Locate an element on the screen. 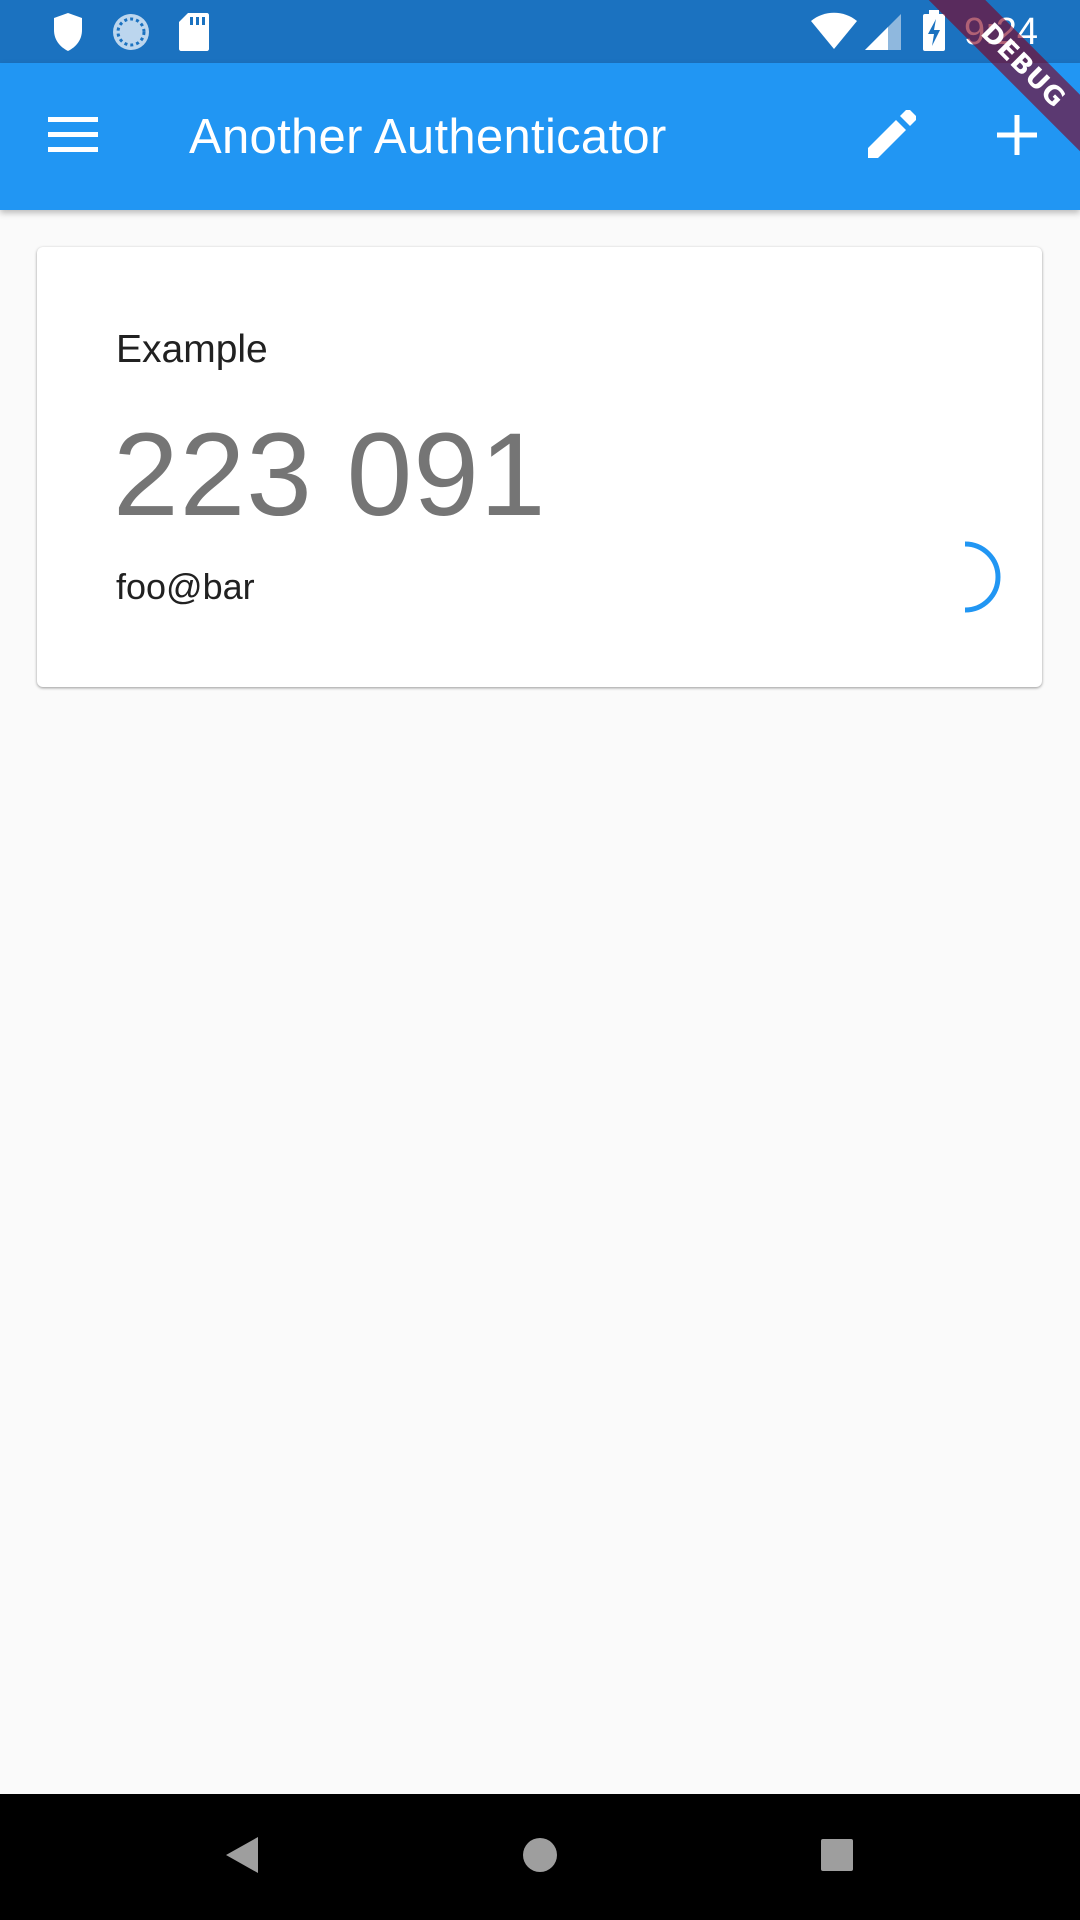 This screenshot has width=1080, height=1920. recents-icon is located at coordinates (837, 1857).